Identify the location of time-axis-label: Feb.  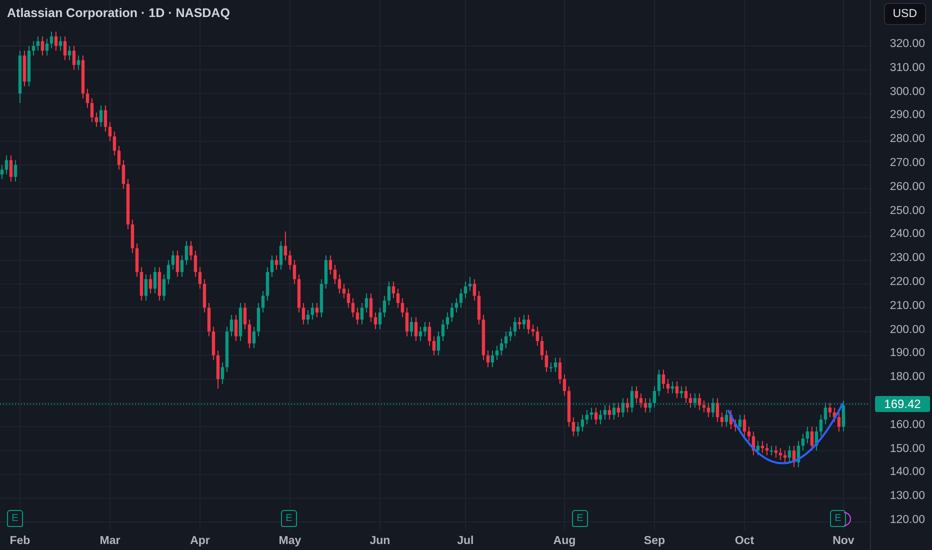
(20, 541).